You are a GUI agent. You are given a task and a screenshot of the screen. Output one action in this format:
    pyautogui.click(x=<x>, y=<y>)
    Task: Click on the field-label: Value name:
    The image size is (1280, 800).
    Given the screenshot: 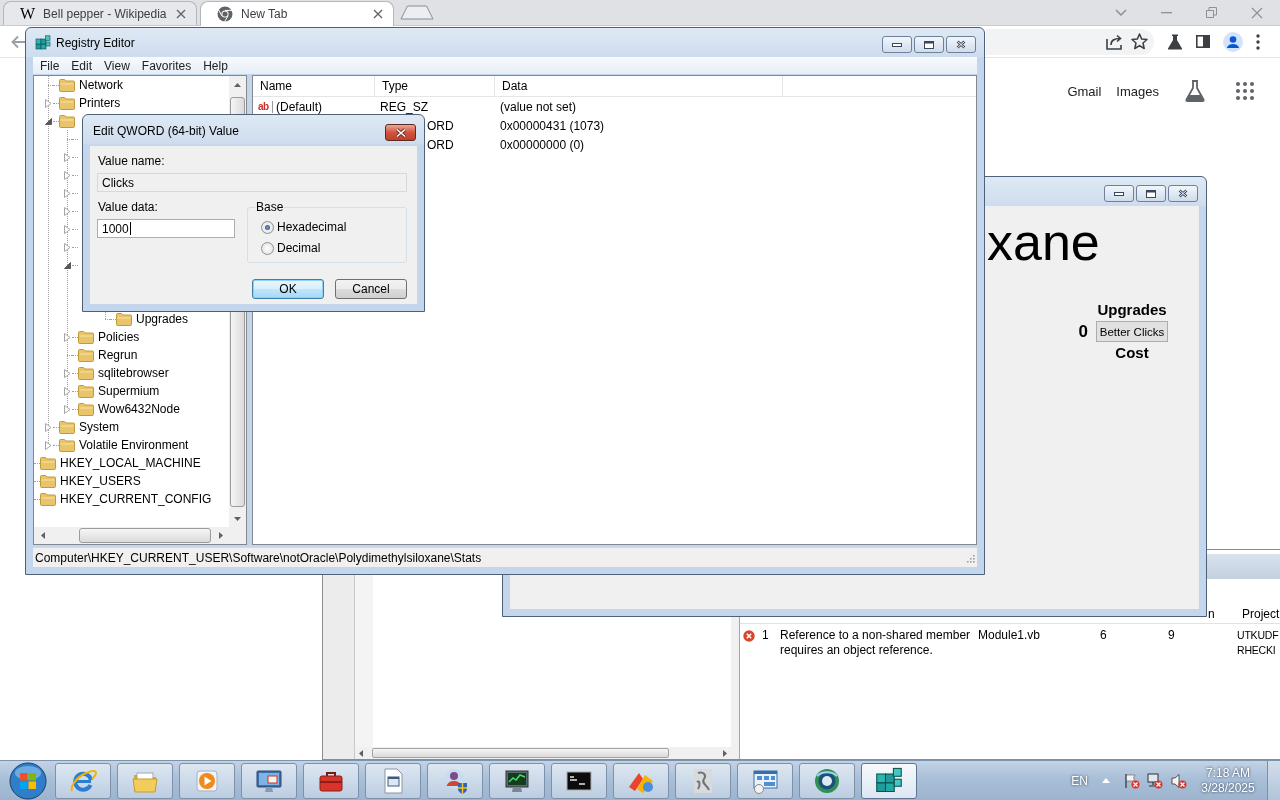 What is the action you would take?
    pyautogui.click(x=131, y=161)
    